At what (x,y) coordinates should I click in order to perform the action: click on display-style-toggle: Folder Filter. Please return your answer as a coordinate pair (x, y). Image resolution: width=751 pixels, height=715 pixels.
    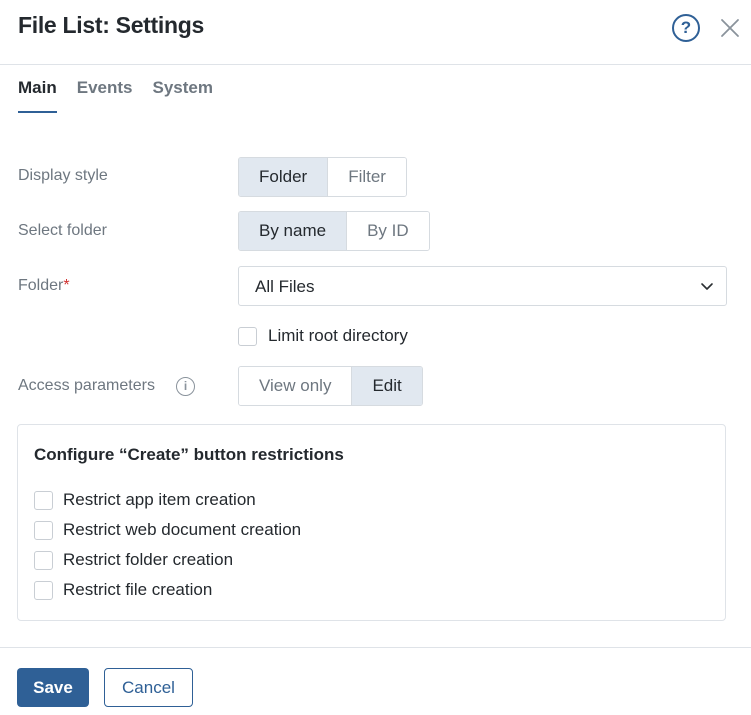
    Looking at the image, I should click on (322, 177).